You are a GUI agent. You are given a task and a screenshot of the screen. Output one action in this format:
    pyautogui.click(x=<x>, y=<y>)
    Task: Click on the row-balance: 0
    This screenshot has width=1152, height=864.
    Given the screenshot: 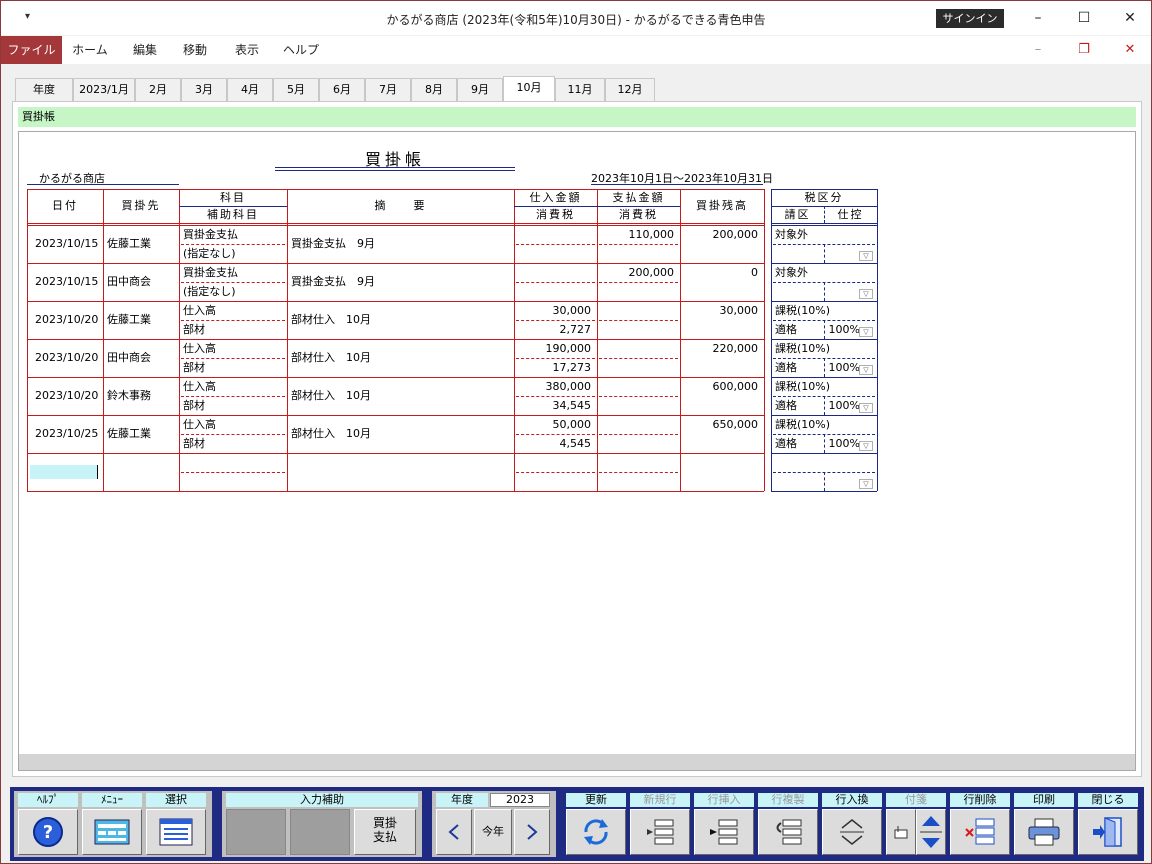 What is the action you would take?
    pyautogui.click(x=721, y=273)
    